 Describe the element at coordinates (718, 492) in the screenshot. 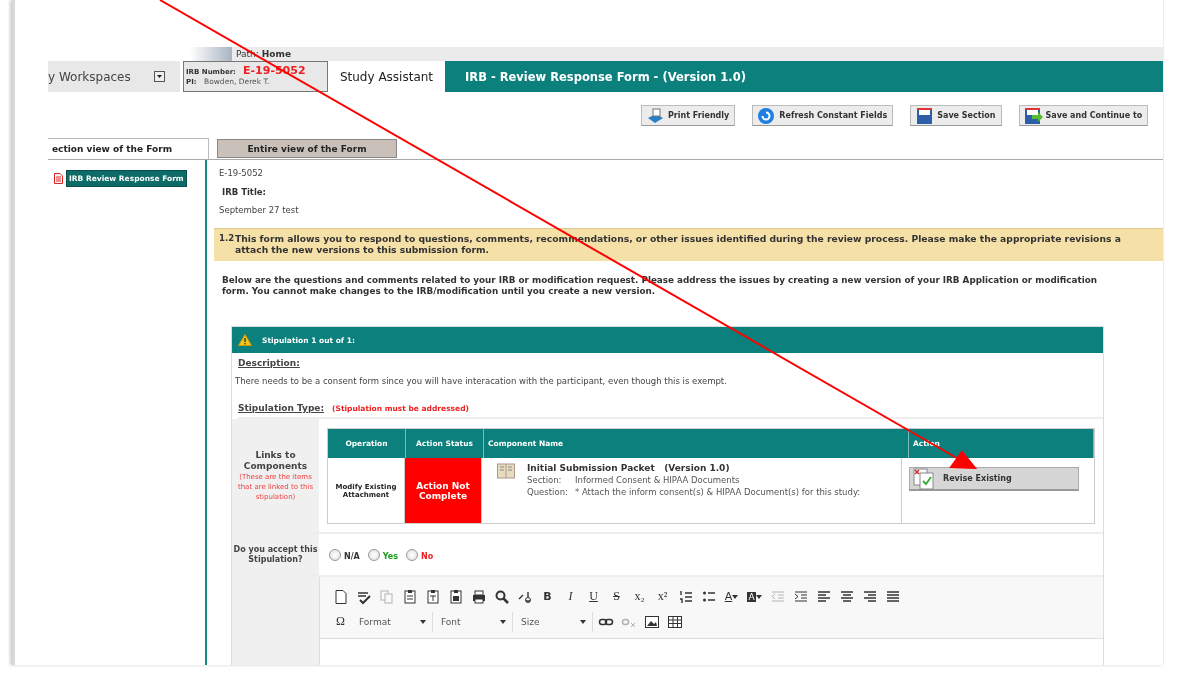

I see `question-value: * Attach the inform consent(s) & HIPAA Document(s) for this study:` at that location.